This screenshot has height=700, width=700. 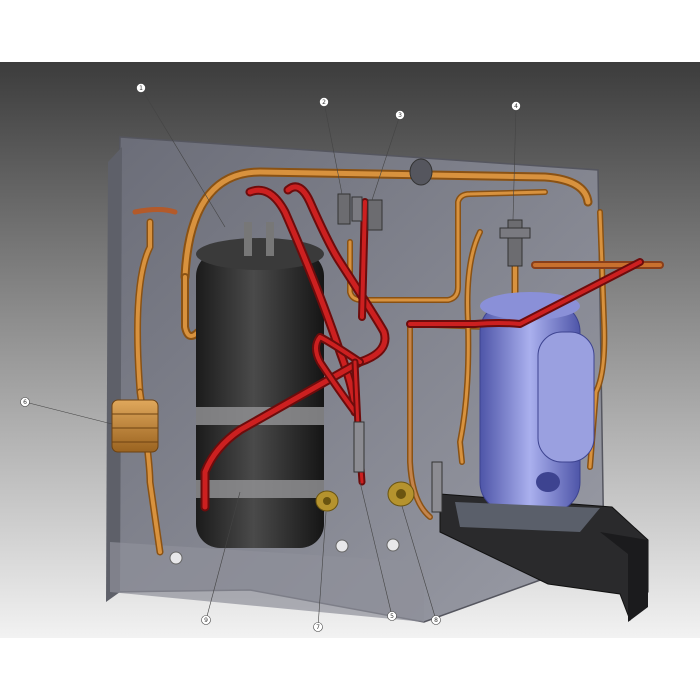 What do you see at coordinates (401, 494) in the screenshot?
I see `right-brass-fitting` at bounding box center [401, 494].